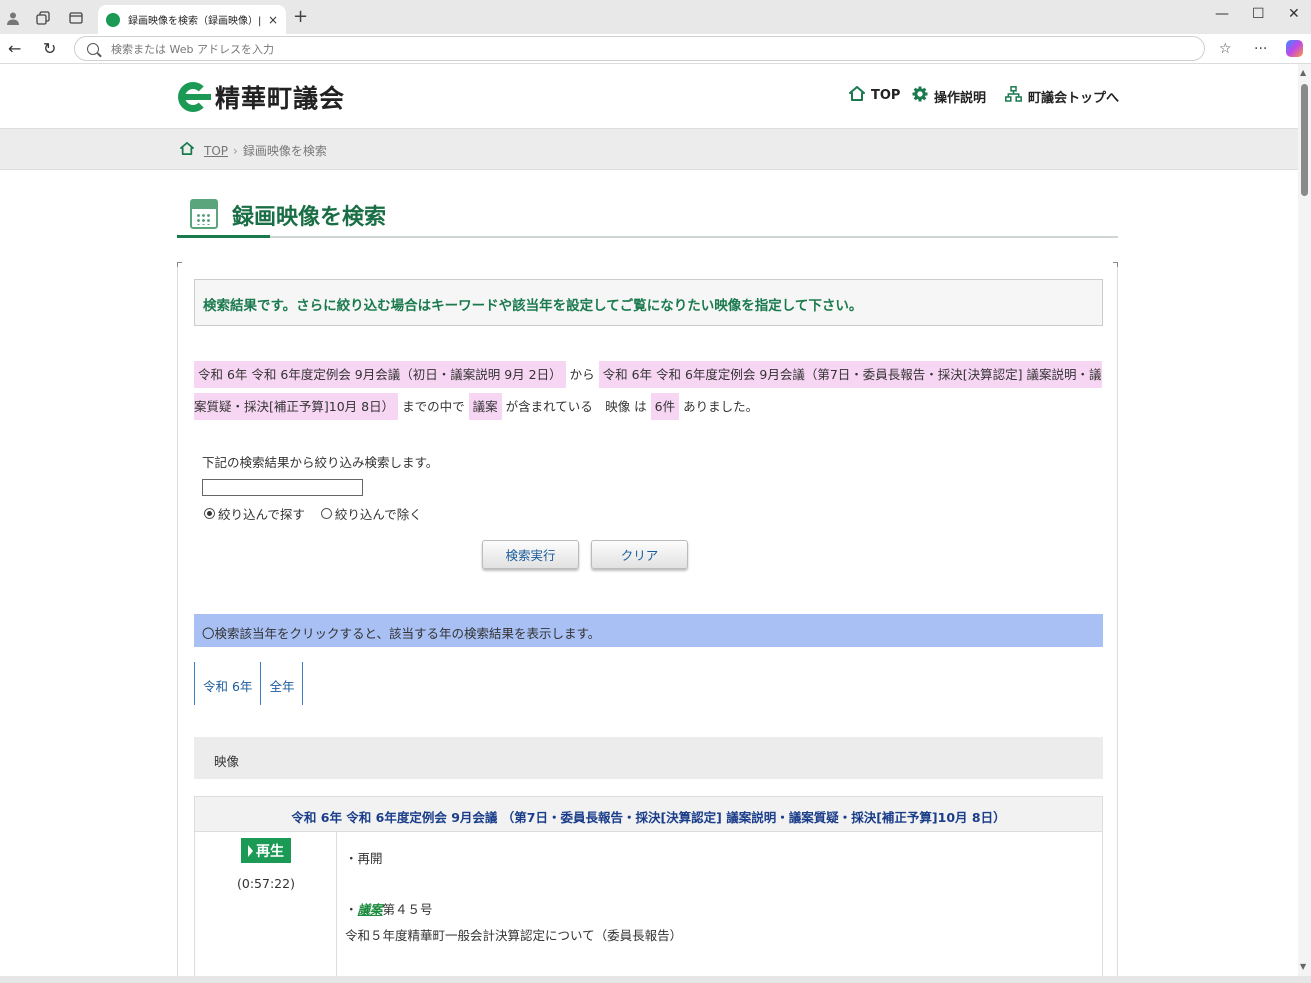 This screenshot has width=1311, height=983. I want to click on year-tab-r6: 令和 6年, so click(228, 683).